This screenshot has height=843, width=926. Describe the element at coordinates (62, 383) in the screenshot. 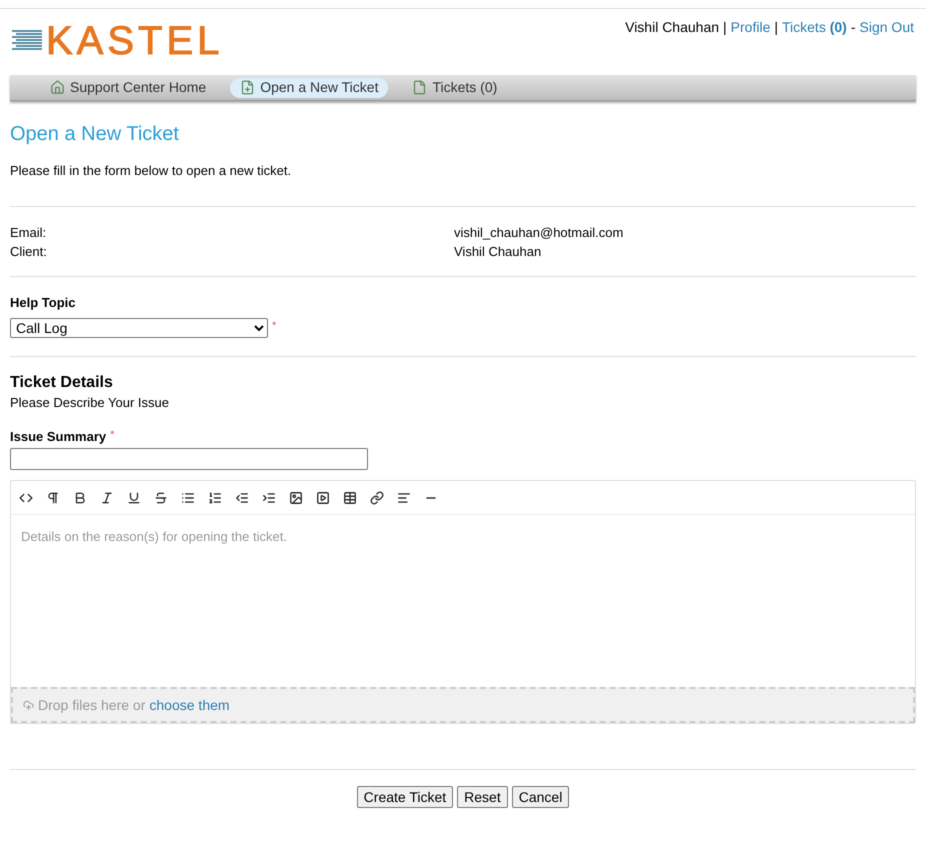

I see `section-title: Ticket Details` at that location.